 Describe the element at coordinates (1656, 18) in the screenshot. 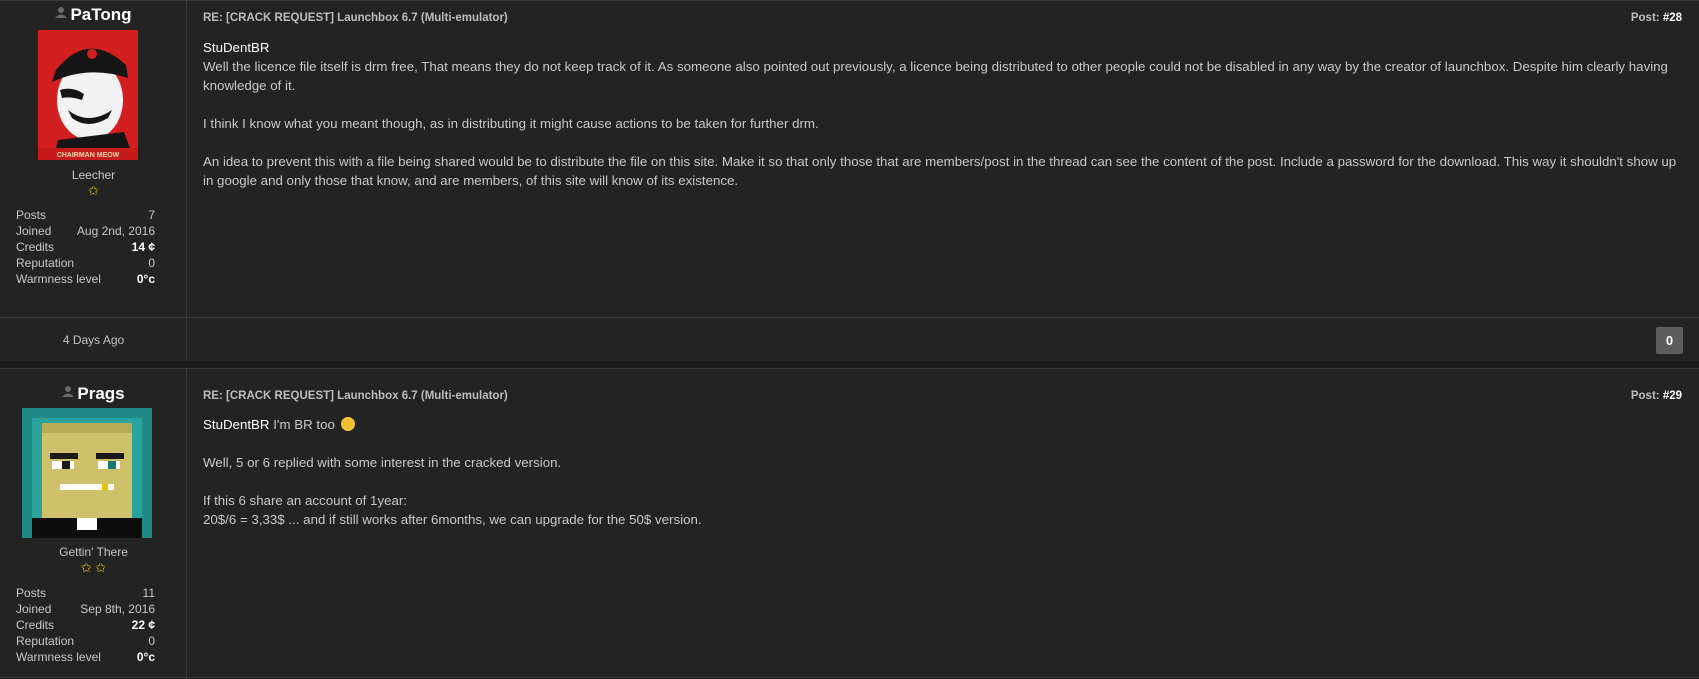

I see `post-number: Post: #28` at that location.